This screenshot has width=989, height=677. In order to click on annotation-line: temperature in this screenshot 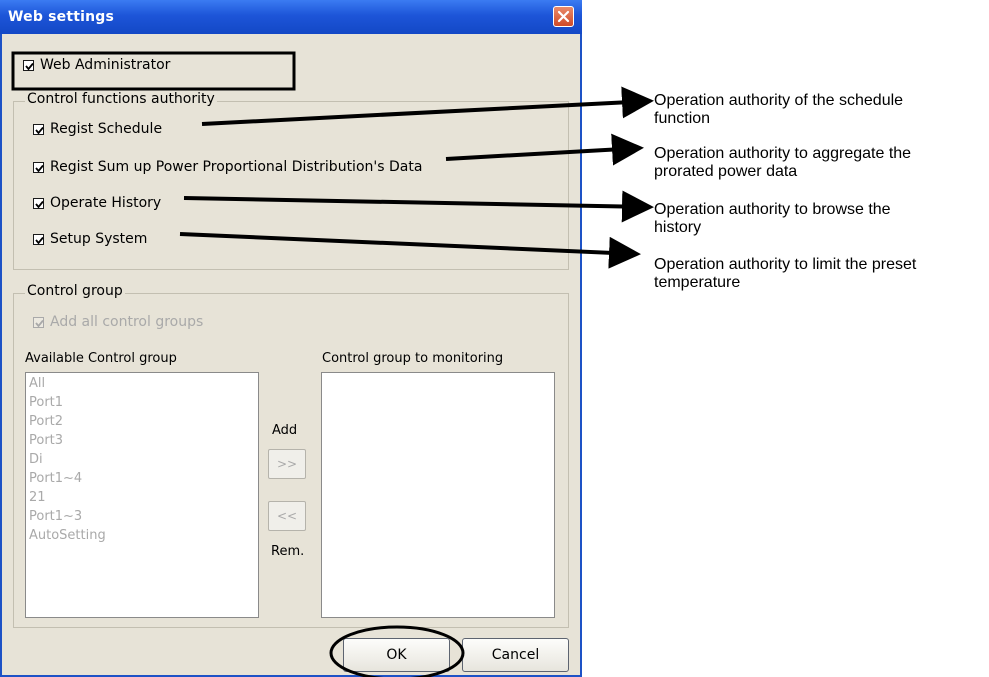, I will do `click(697, 282)`.